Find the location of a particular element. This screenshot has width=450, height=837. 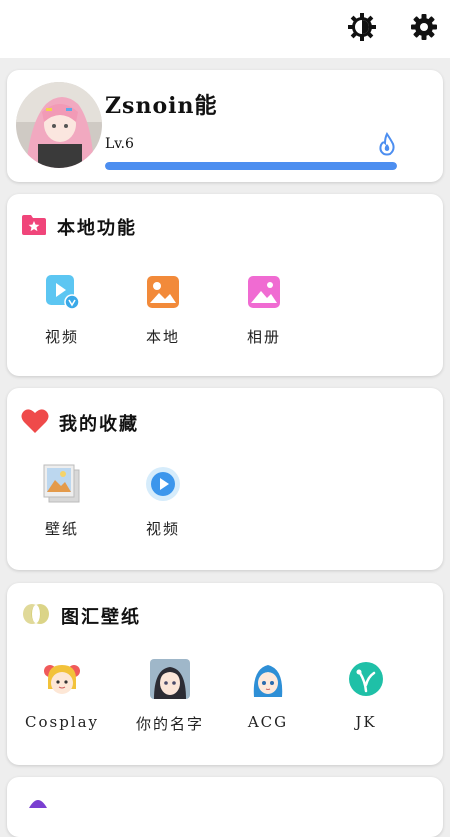

your-name-avatar-icon is located at coordinates (170, 679).